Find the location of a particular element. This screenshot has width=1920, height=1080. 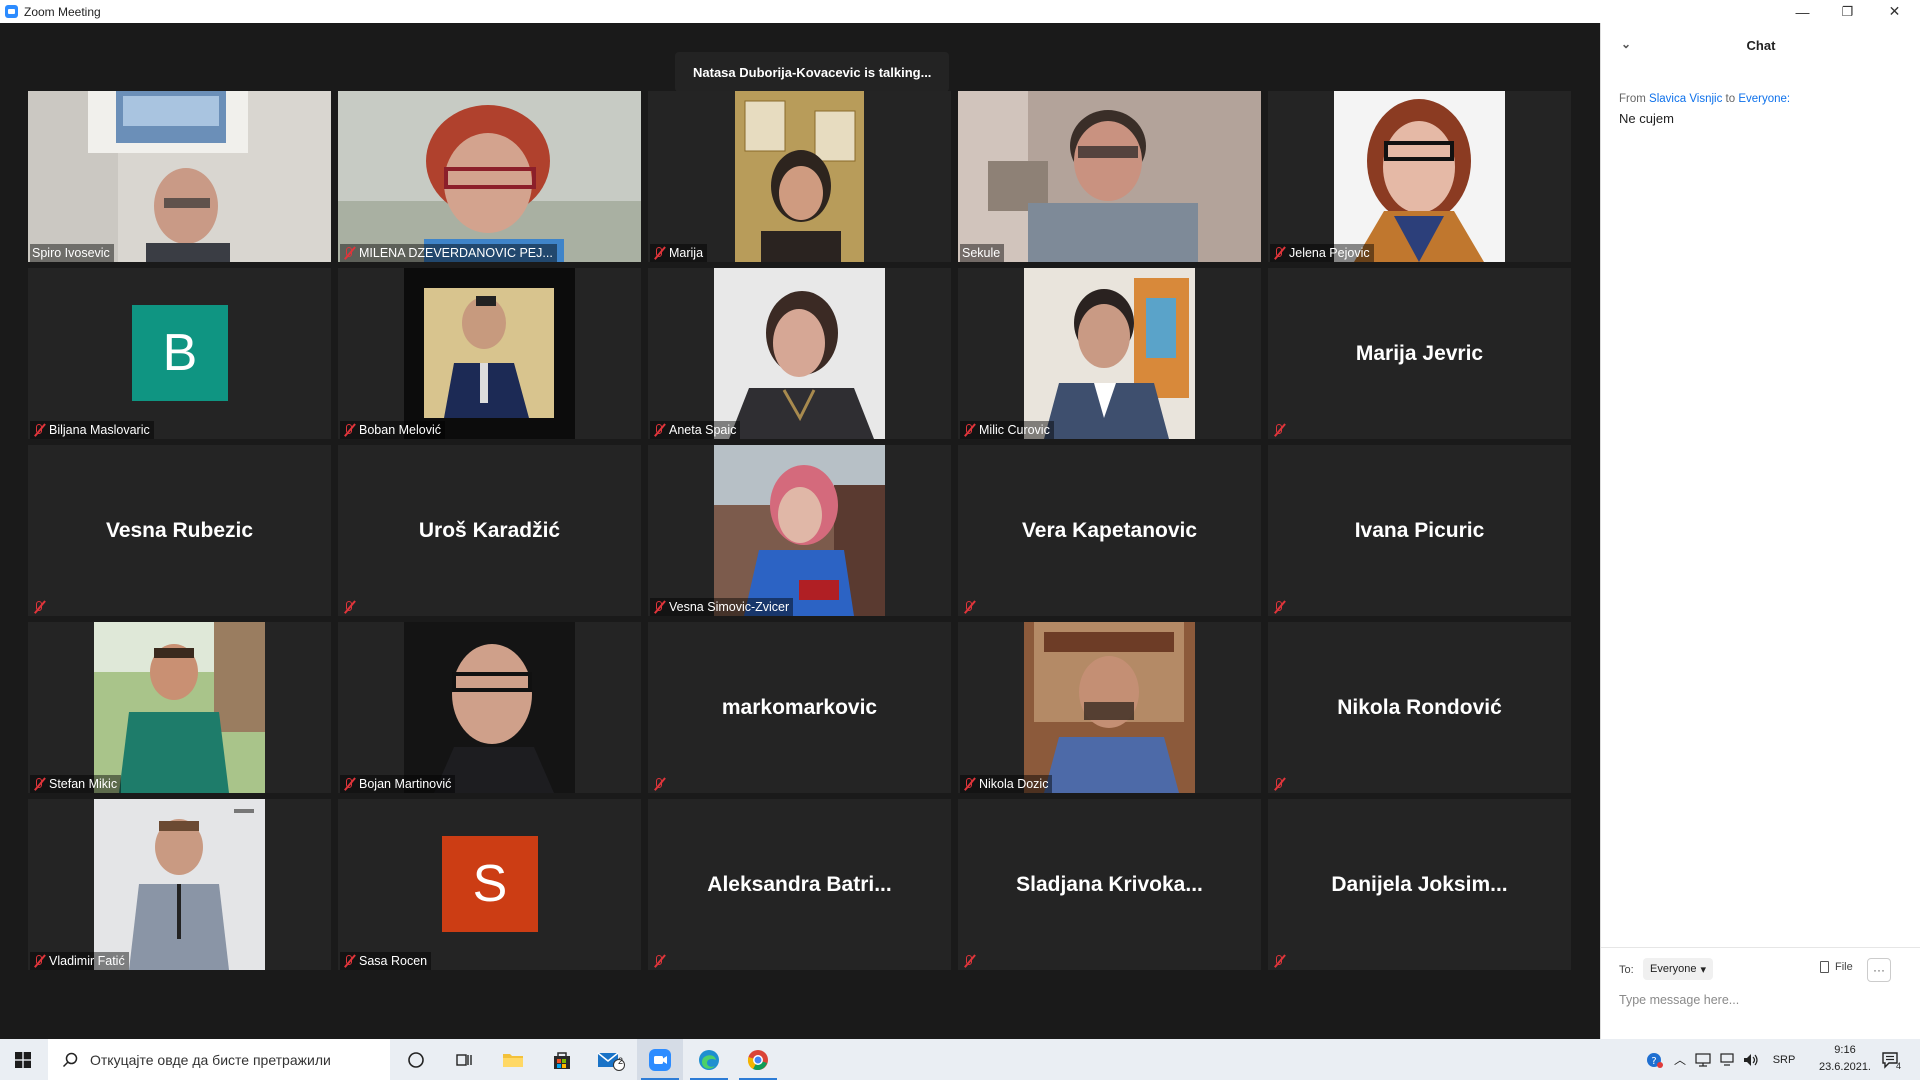

participant-name: Bojan Martinović is located at coordinates (405, 784).